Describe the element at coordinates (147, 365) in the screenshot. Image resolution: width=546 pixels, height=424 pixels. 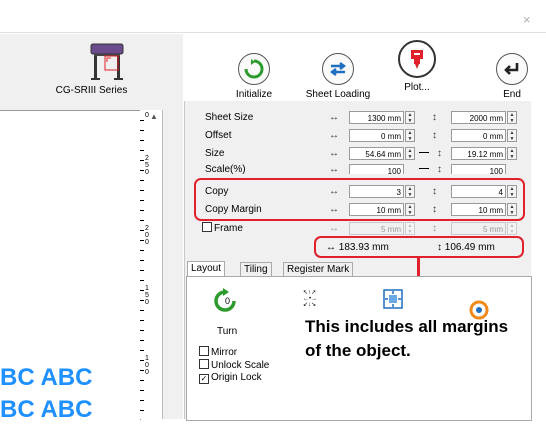
I see `ruler-label: 100` at that location.